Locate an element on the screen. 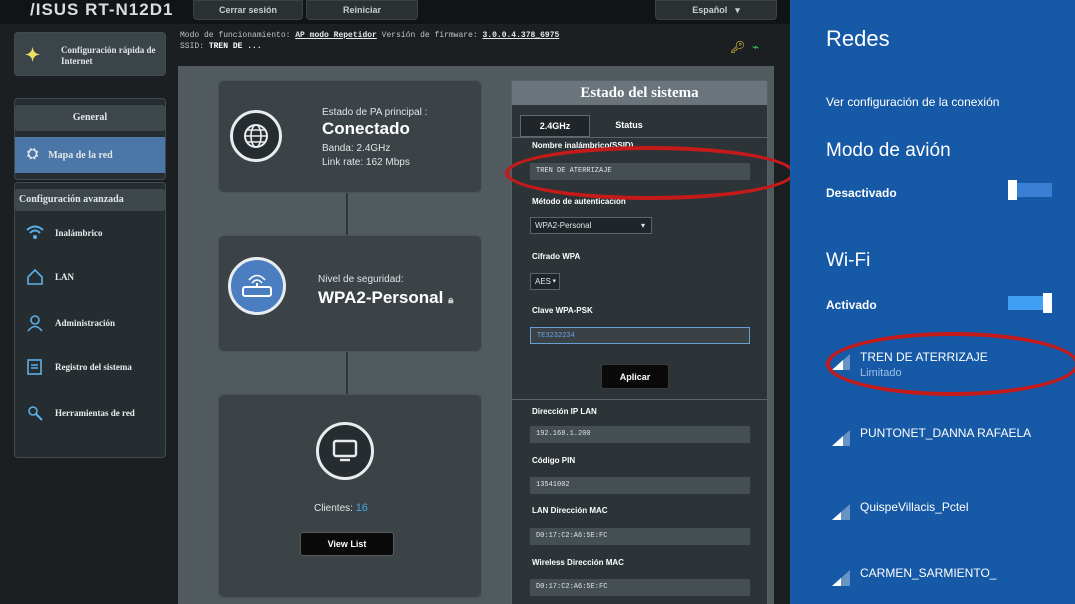  quick-setup-button: ✦ Configuración rápida de Internet is located at coordinates (90, 54).